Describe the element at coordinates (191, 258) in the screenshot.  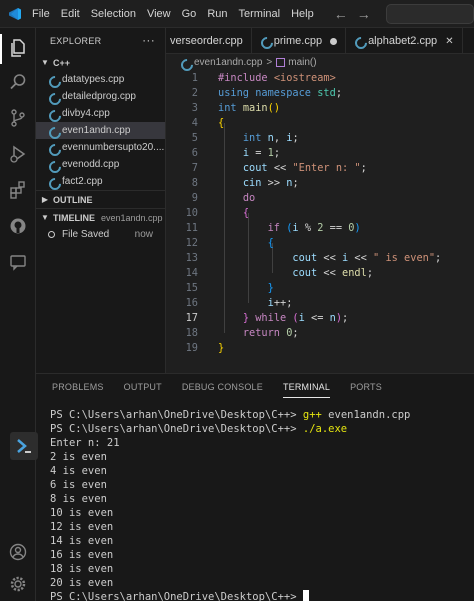
I see `line-number: 13` at that location.